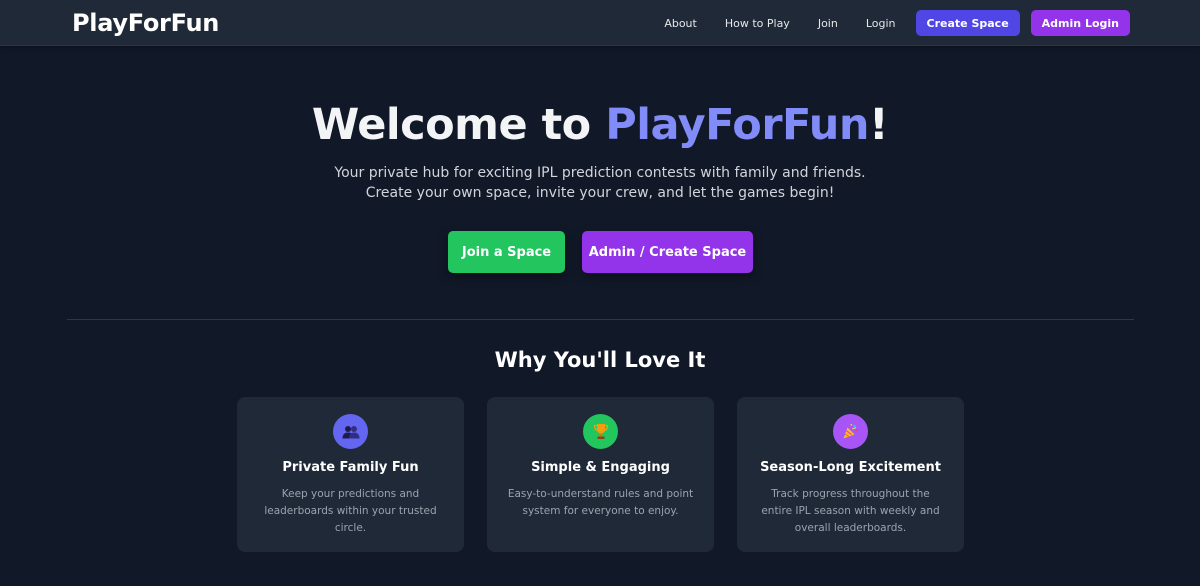  What do you see at coordinates (145, 23) in the screenshot?
I see `site-logo: PlayForFun` at bounding box center [145, 23].